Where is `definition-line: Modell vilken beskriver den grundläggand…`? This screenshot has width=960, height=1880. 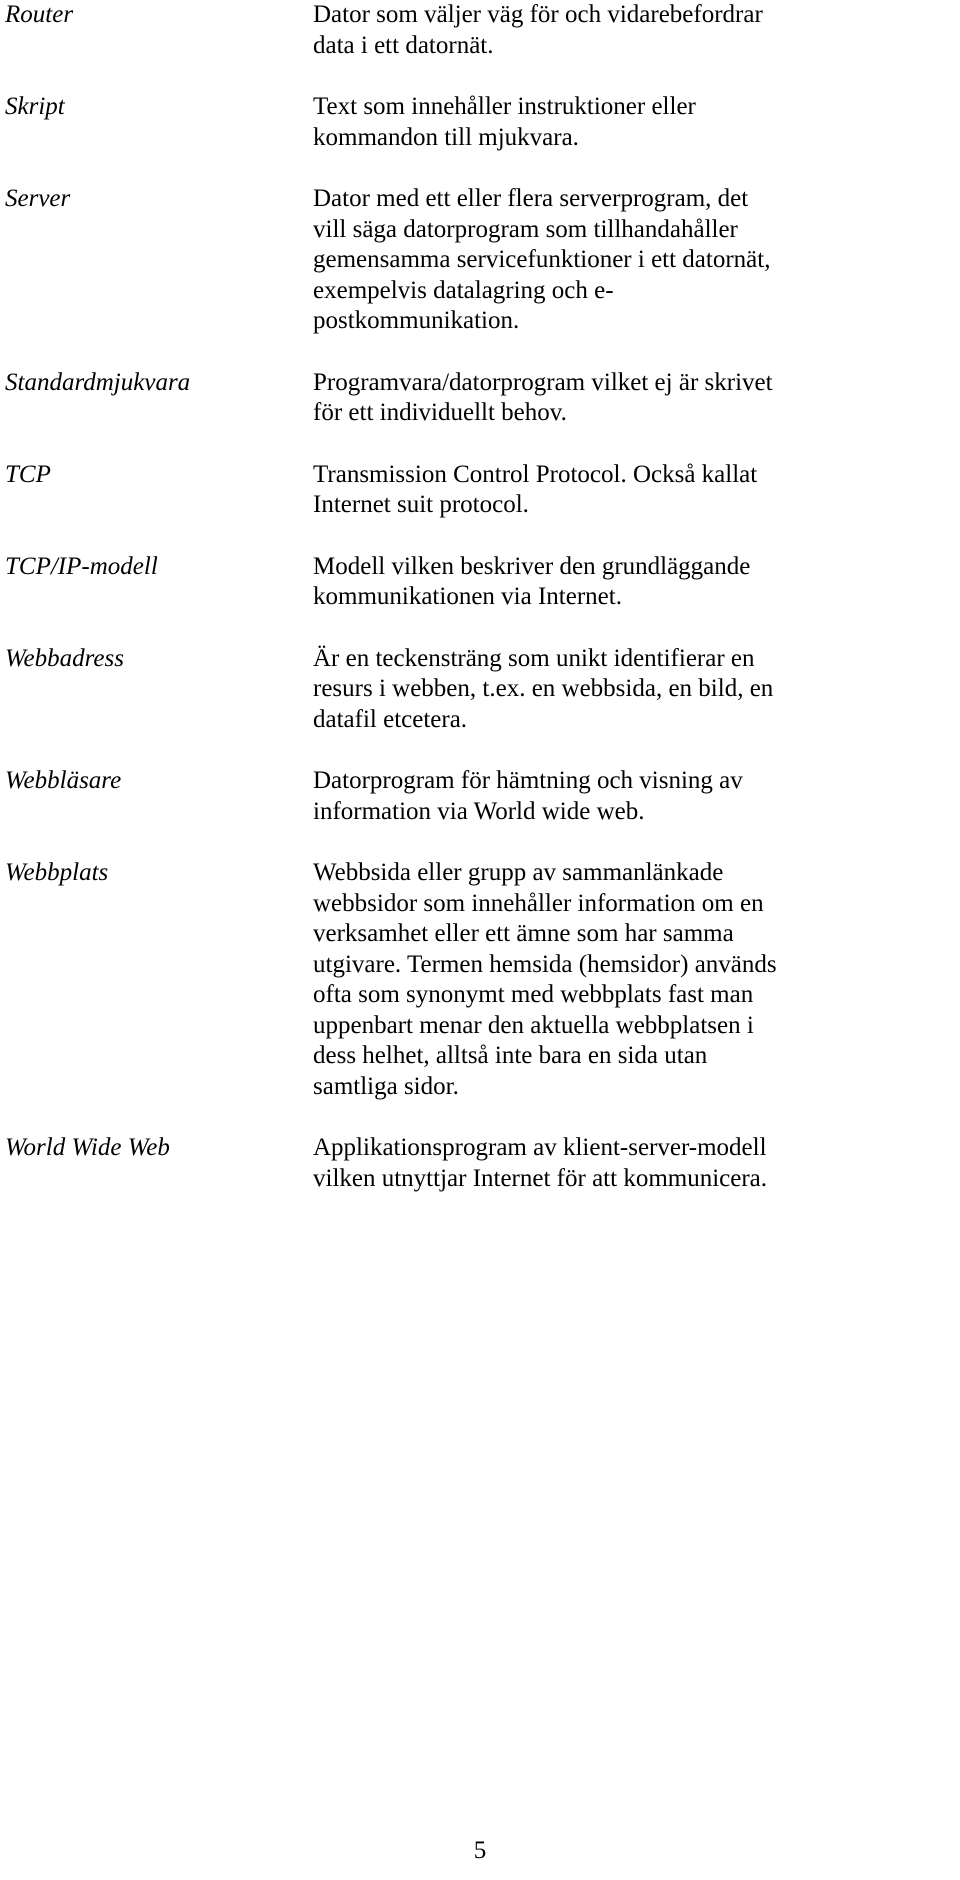 definition-line: Modell vilken beskriver den grundläggand… is located at coordinates (532, 566).